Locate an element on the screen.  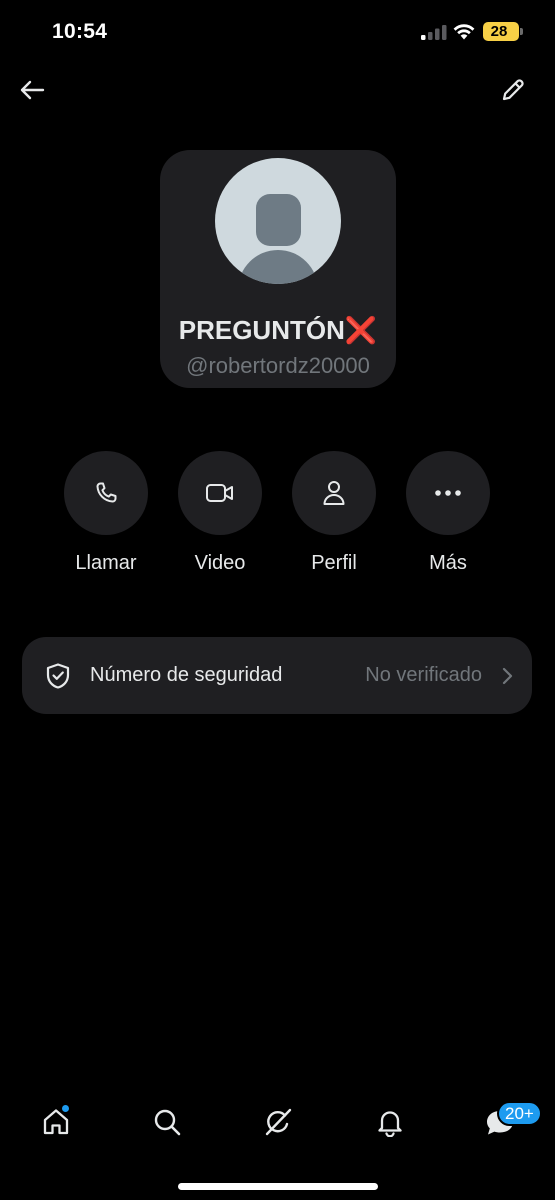
profile-label: Perfil is located at coordinates (334, 563).